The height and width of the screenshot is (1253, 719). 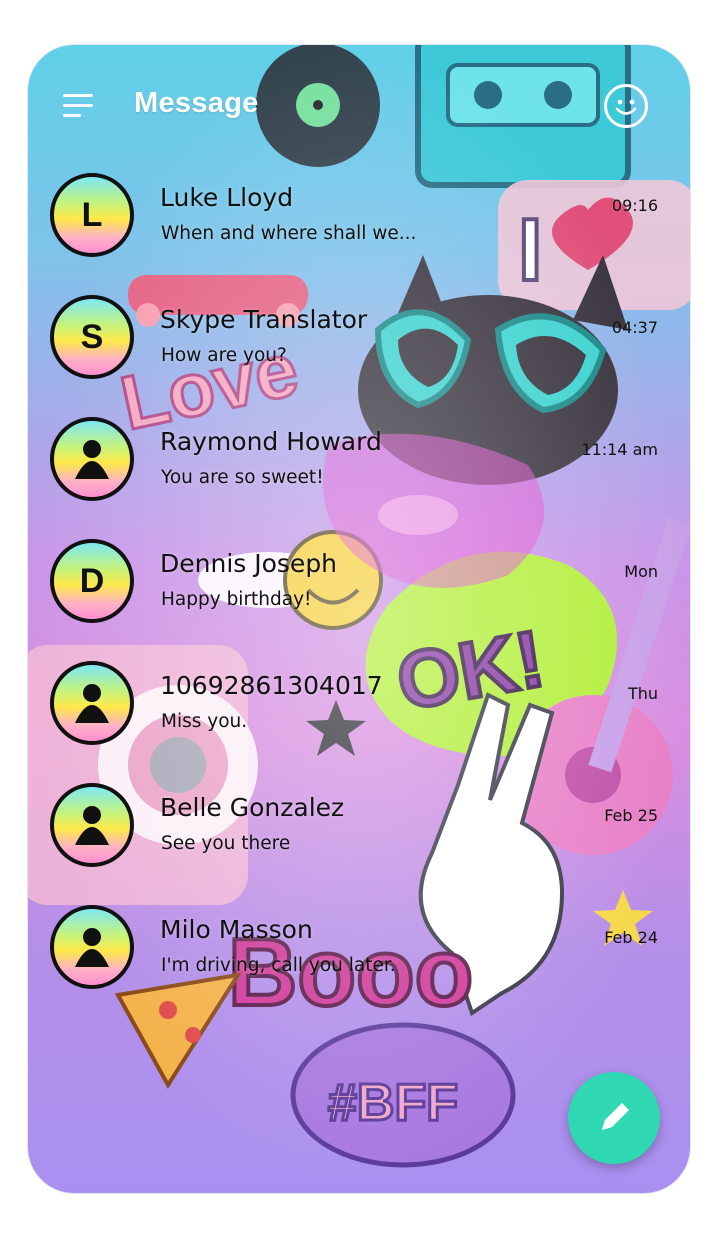 What do you see at coordinates (359, 105) in the screenshot?
I see `app-header: Message` at bounding box center [359, 105].